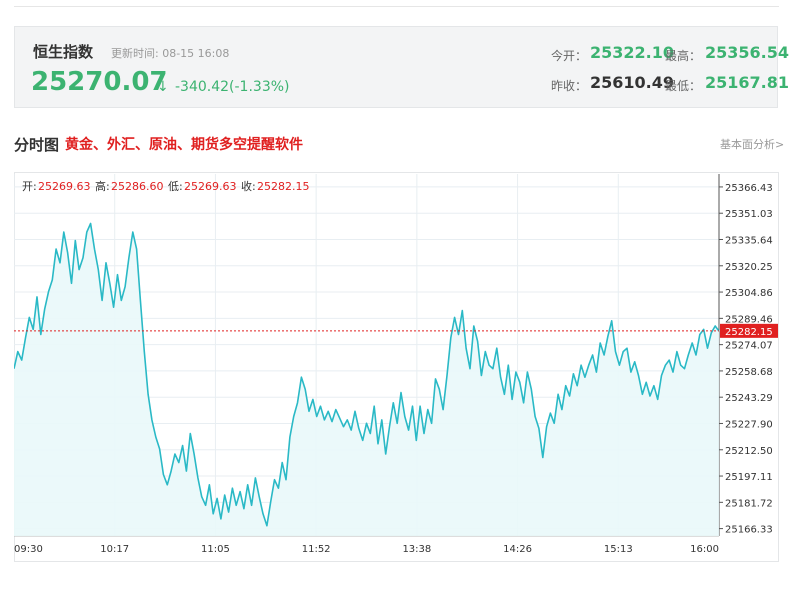  I want to click on y-tick-label: 25274.07, so click(749, 346).